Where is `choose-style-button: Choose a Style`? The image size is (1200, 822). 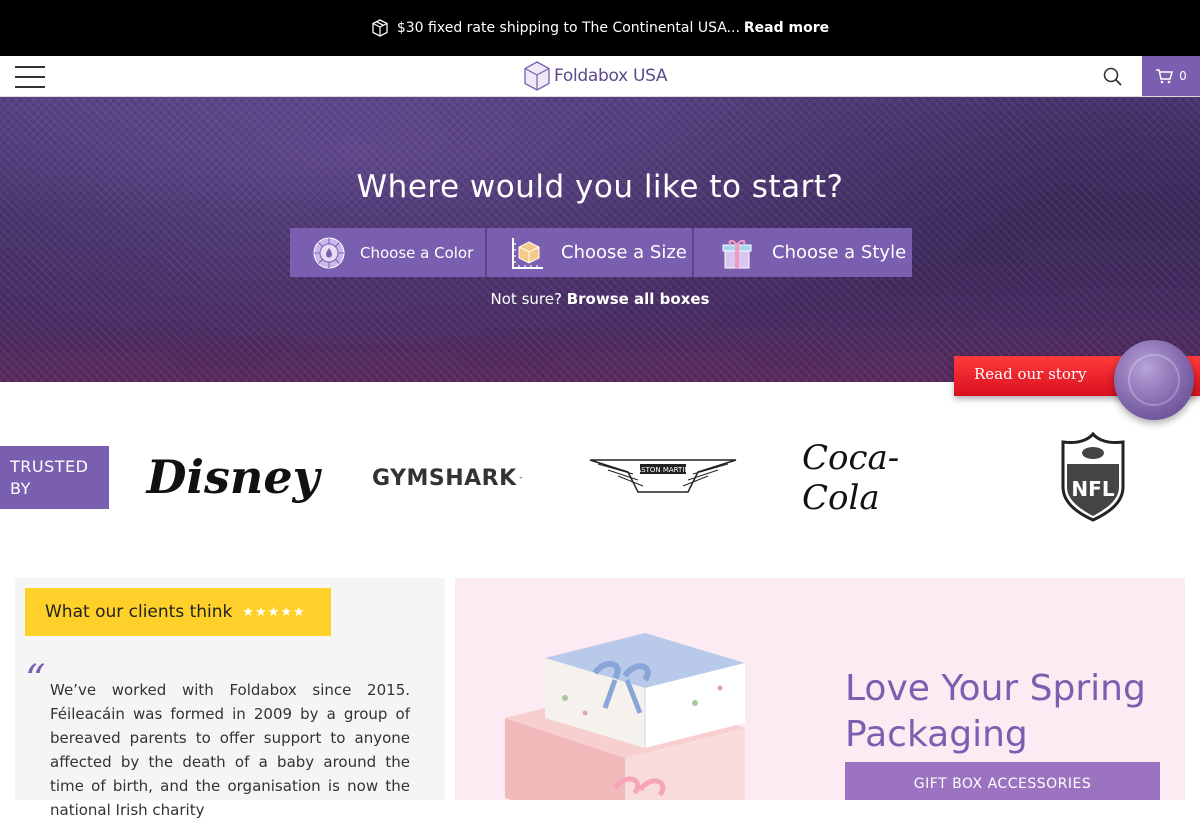
choose-style-button: Choose a Style is located at coordinates (803, 252).